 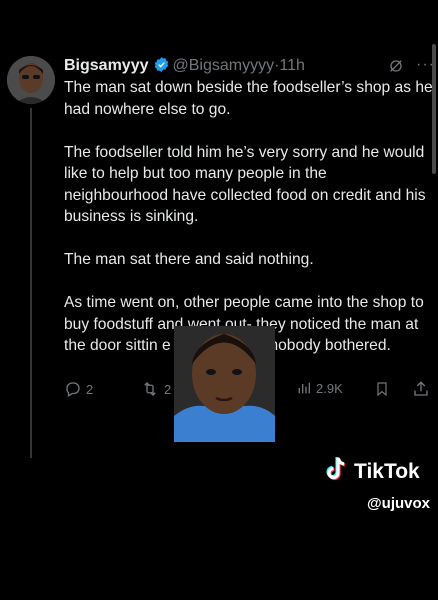 I want to click on verified-badge-icon, so click(x=161, y=67).